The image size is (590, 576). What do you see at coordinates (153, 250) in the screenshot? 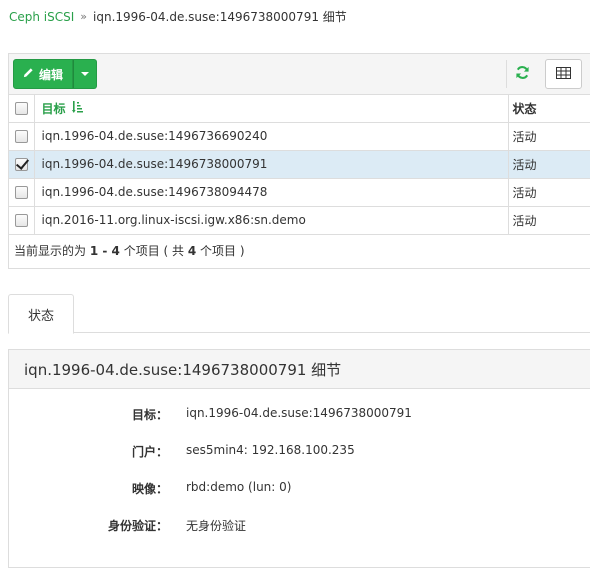
I see `footer-middle: 个项目 ( 共` at bounding box center [153, 250].